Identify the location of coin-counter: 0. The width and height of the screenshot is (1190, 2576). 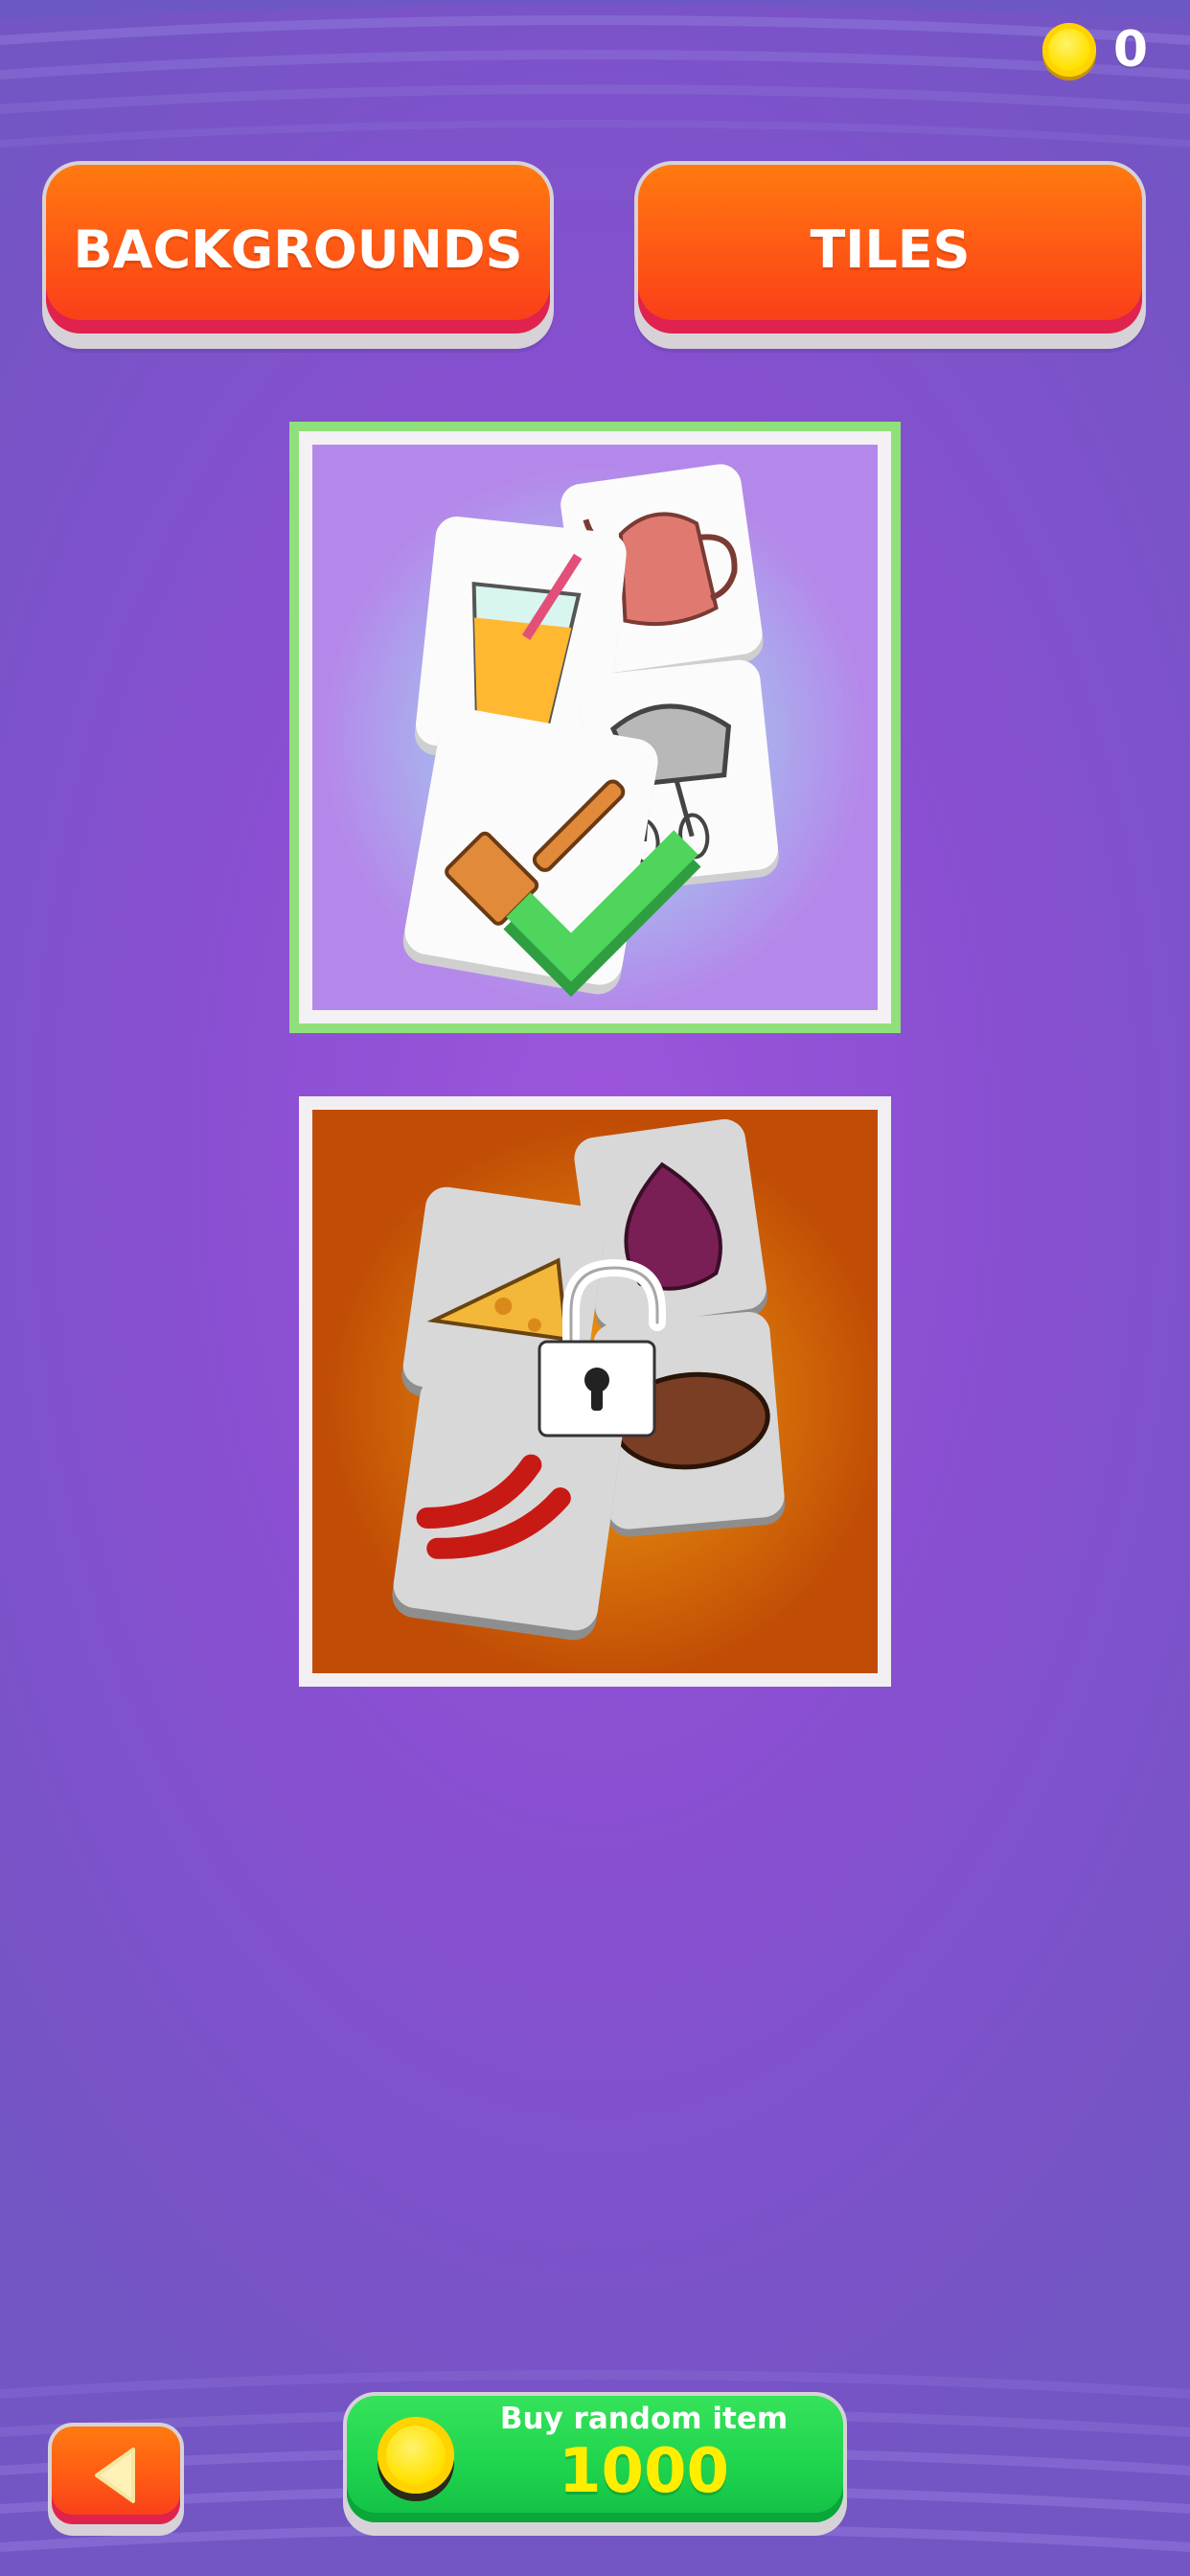
(1095, 50).